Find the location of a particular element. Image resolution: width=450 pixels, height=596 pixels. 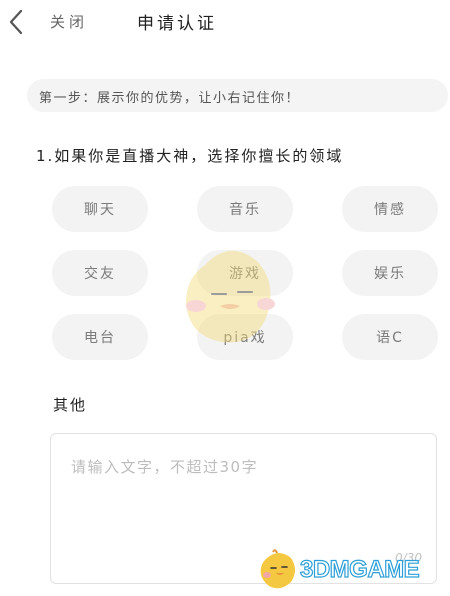

site-watermark: 3DMGAME is located at coordinates (352, 570).